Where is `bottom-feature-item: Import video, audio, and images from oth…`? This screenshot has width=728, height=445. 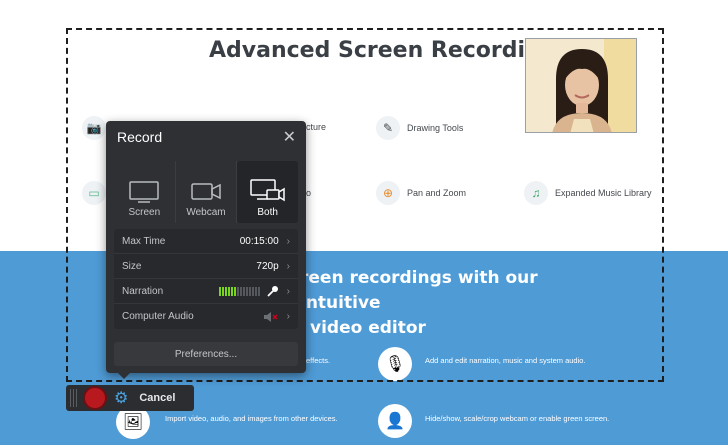
bottom-feature-item: Import video, audio, and images from oth… is located at coordinates (251, 418).